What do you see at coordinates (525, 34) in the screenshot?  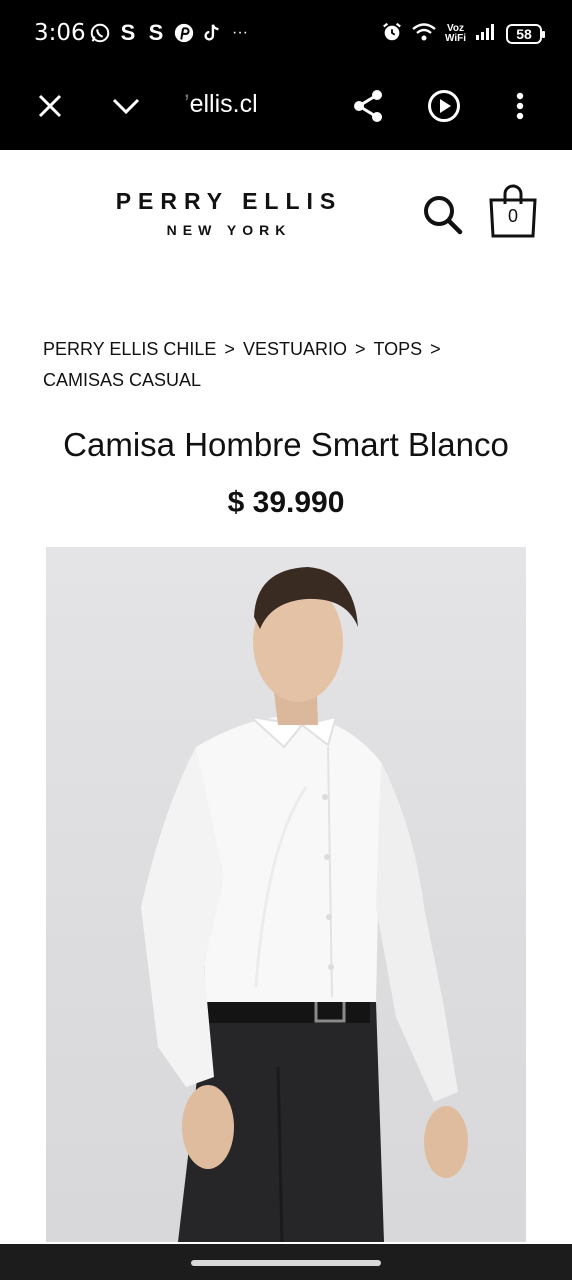 I see `battery-icon: 58` at bounding box center [525, 34].